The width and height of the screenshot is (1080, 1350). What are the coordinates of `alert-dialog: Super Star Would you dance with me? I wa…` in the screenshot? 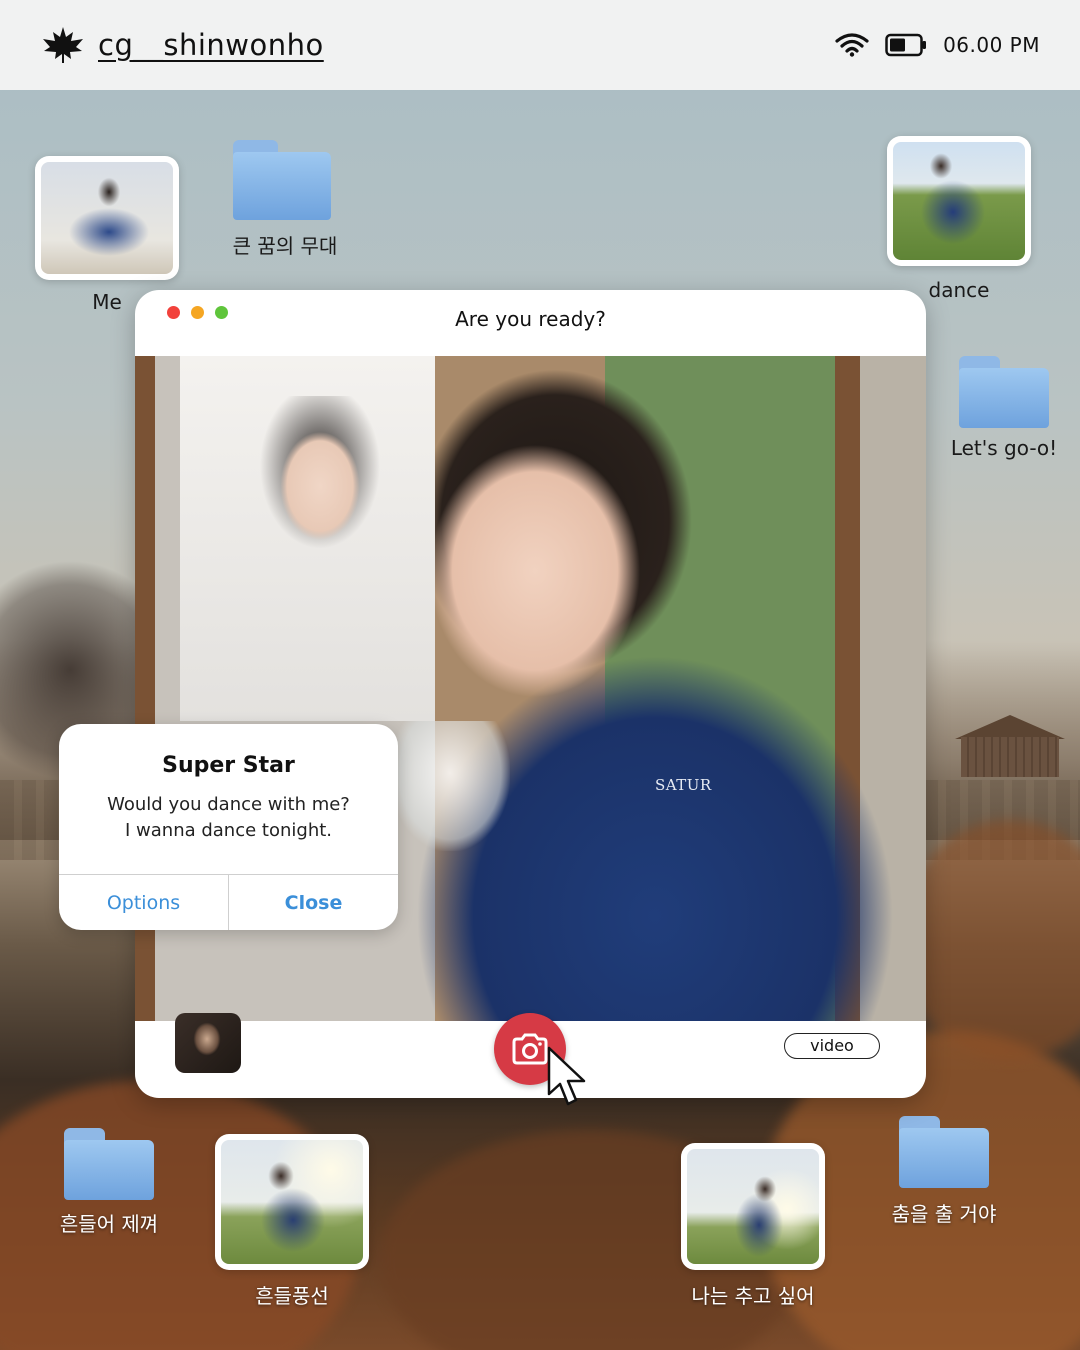 It's located at (228, 827).